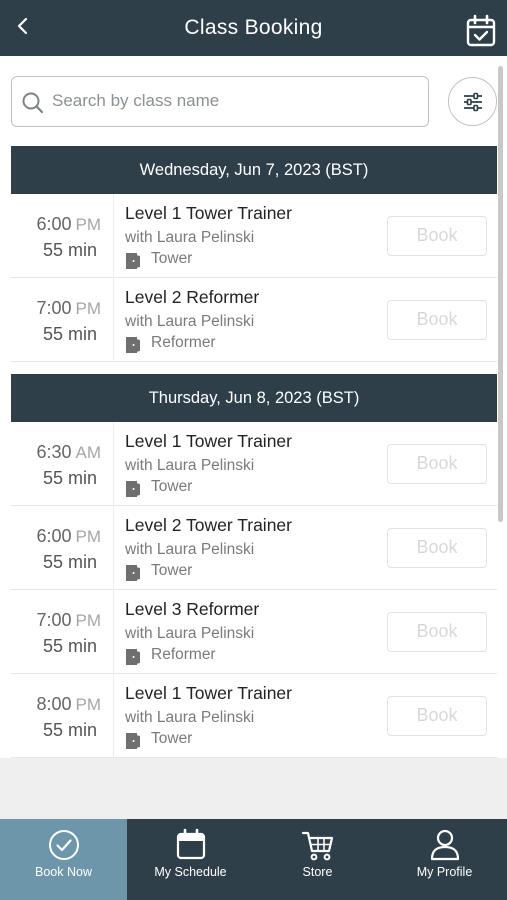  Describe the element at coordinates (317, 872) in the screenshot. I see `tab-label: Store` at that location.